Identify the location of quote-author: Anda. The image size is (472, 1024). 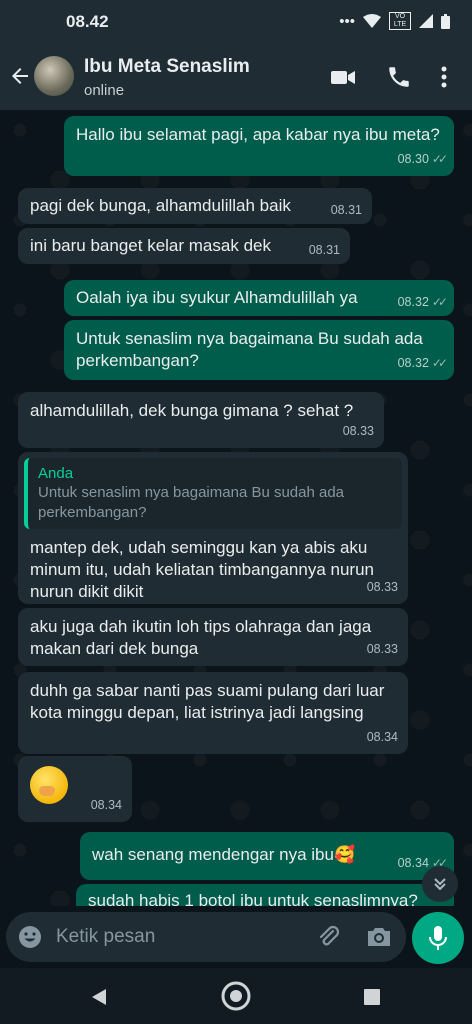
(56, 473).